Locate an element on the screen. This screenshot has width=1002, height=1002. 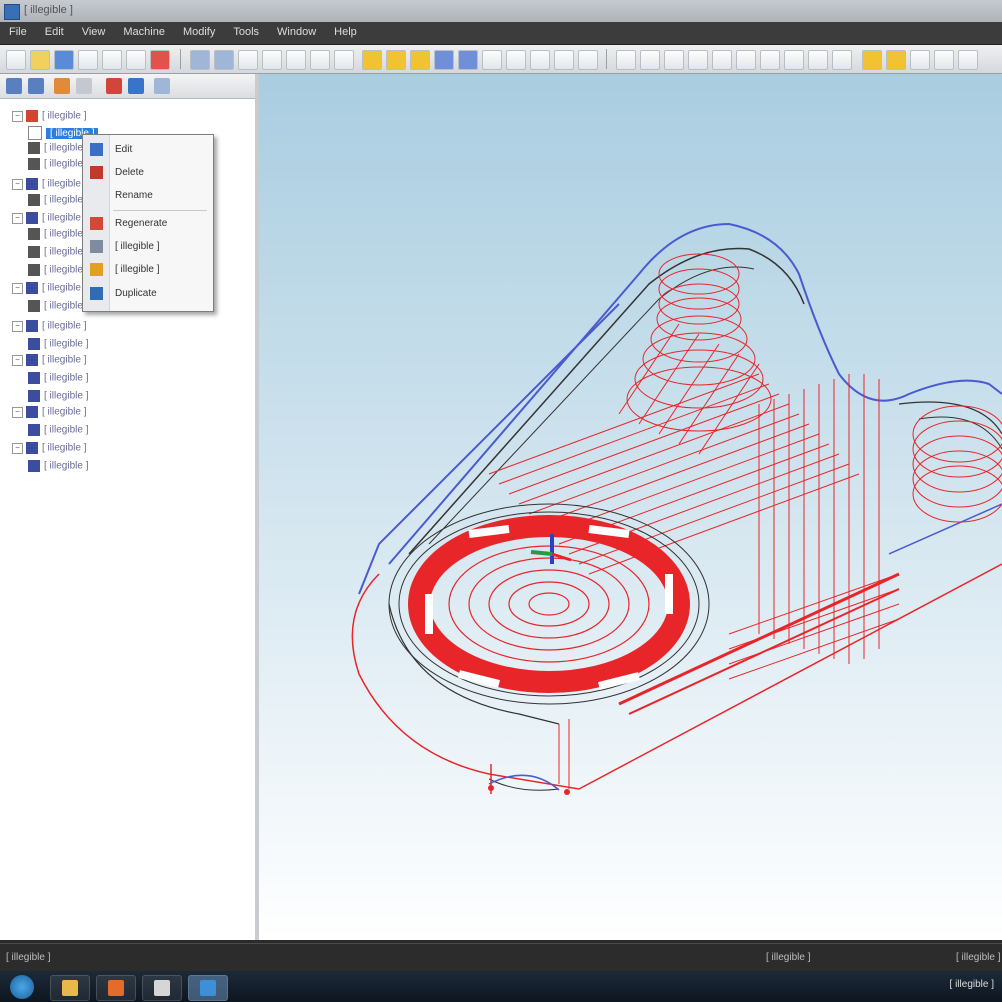
setup-icon is located at coordinates (920, 60).